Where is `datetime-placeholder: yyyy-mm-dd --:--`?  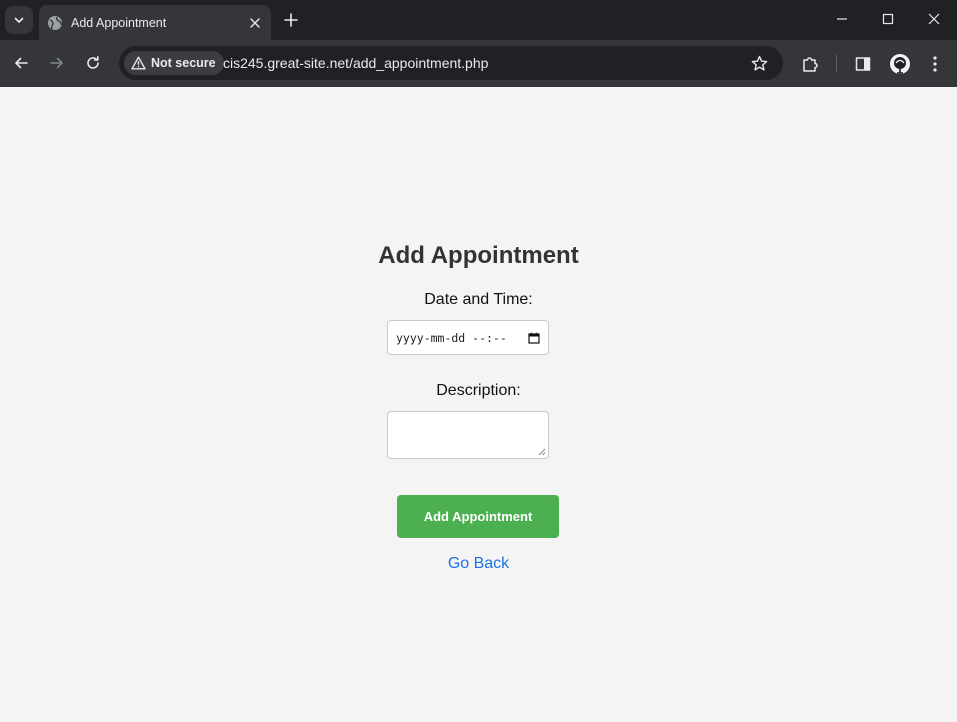 datetime-placeholder: yyyy-mm-dd --:-- is located at coordinates (451, 337).